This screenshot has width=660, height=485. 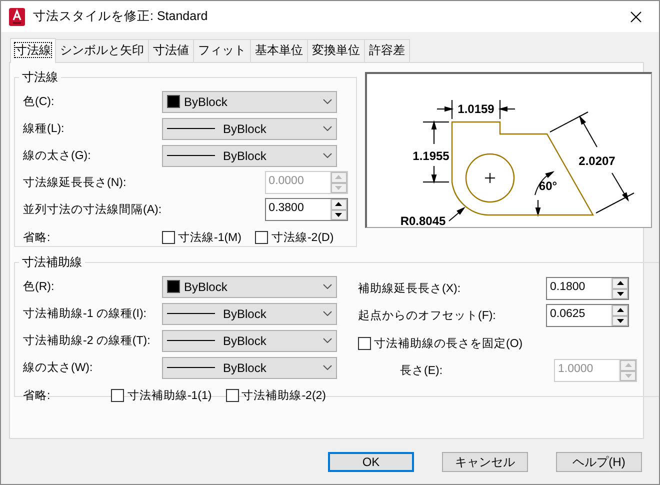 I want to click on field-label: 長さ(E):, so click(x=422, y=371).